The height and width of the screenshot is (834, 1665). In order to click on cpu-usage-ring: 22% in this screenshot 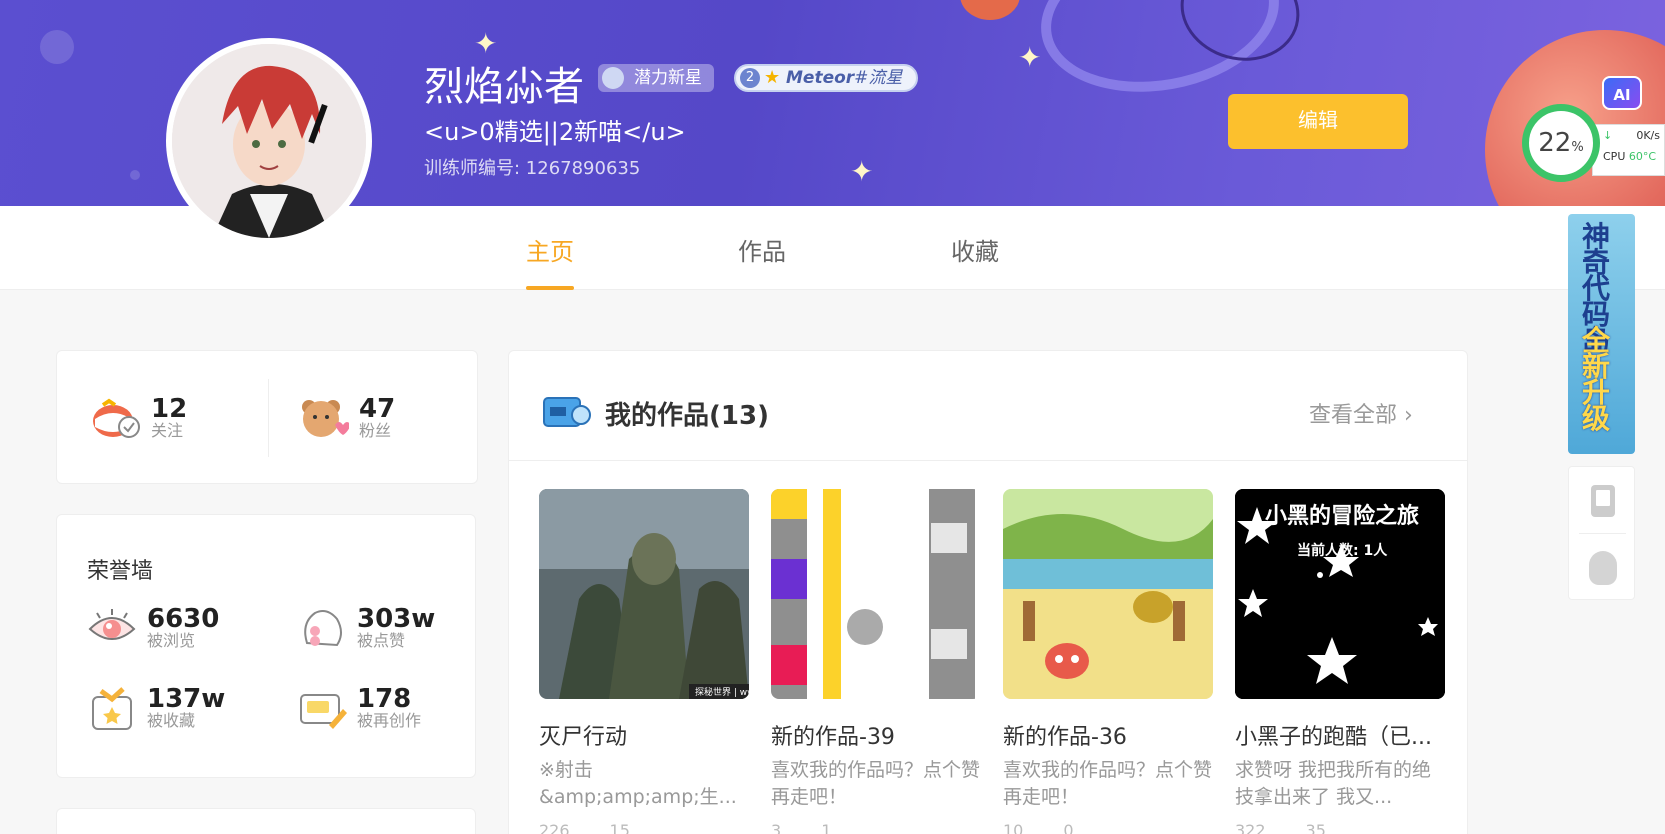, I will do `click(1561, 143)`.